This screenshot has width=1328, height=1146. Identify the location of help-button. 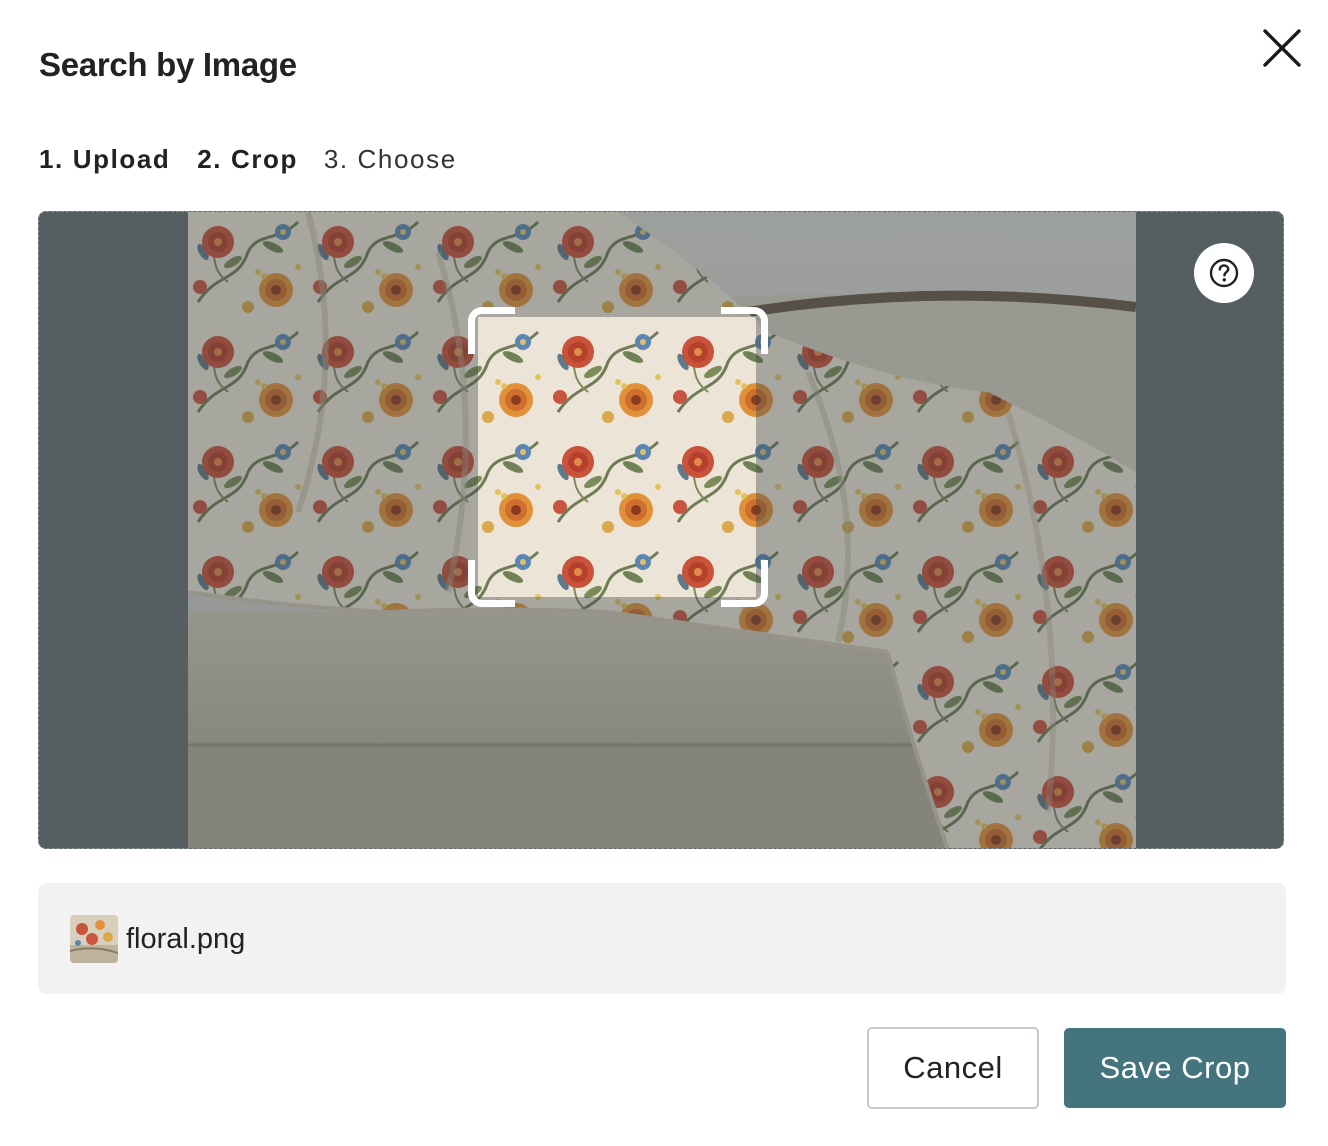
(1224, 273).